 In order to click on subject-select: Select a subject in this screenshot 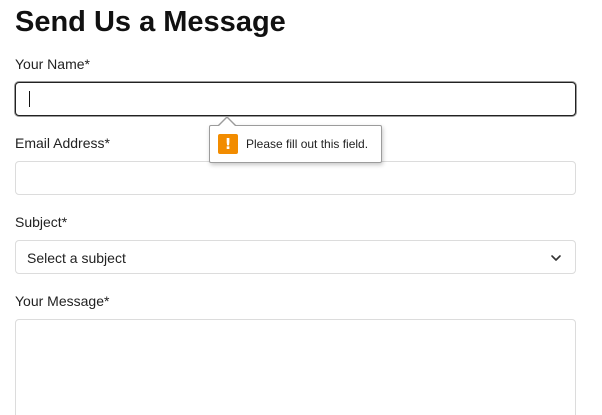, I will do `click(295, 257)`.